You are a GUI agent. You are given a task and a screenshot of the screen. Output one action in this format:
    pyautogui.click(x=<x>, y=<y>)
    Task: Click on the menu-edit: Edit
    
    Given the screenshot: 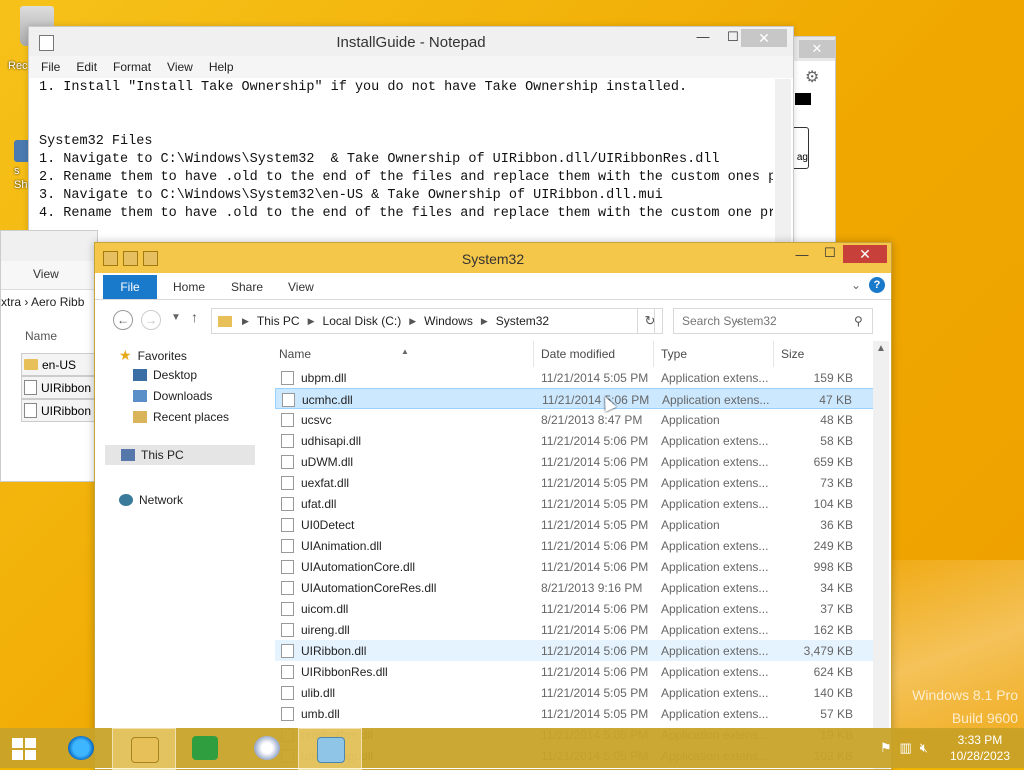 What is the action you would take?
    pyautogui.click(x=86, y=67)
    